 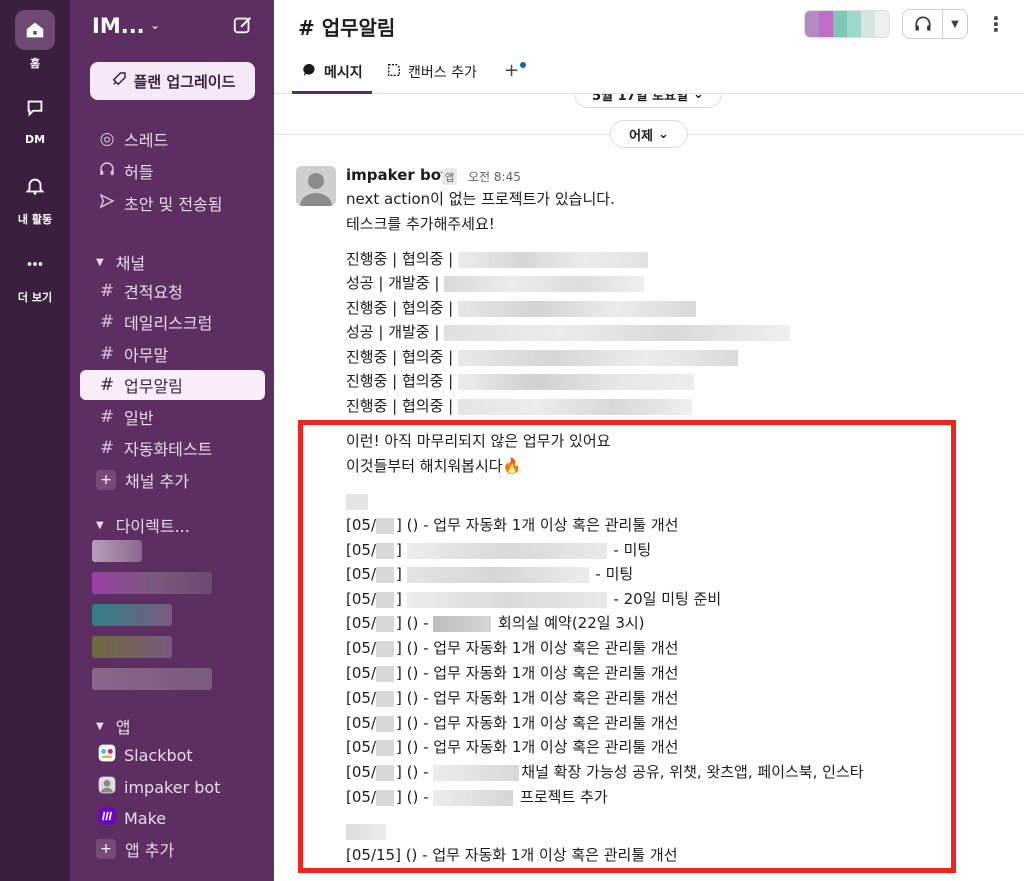 I want to click on rail-activity-label: 내 활동, so click(x=35, y=219).